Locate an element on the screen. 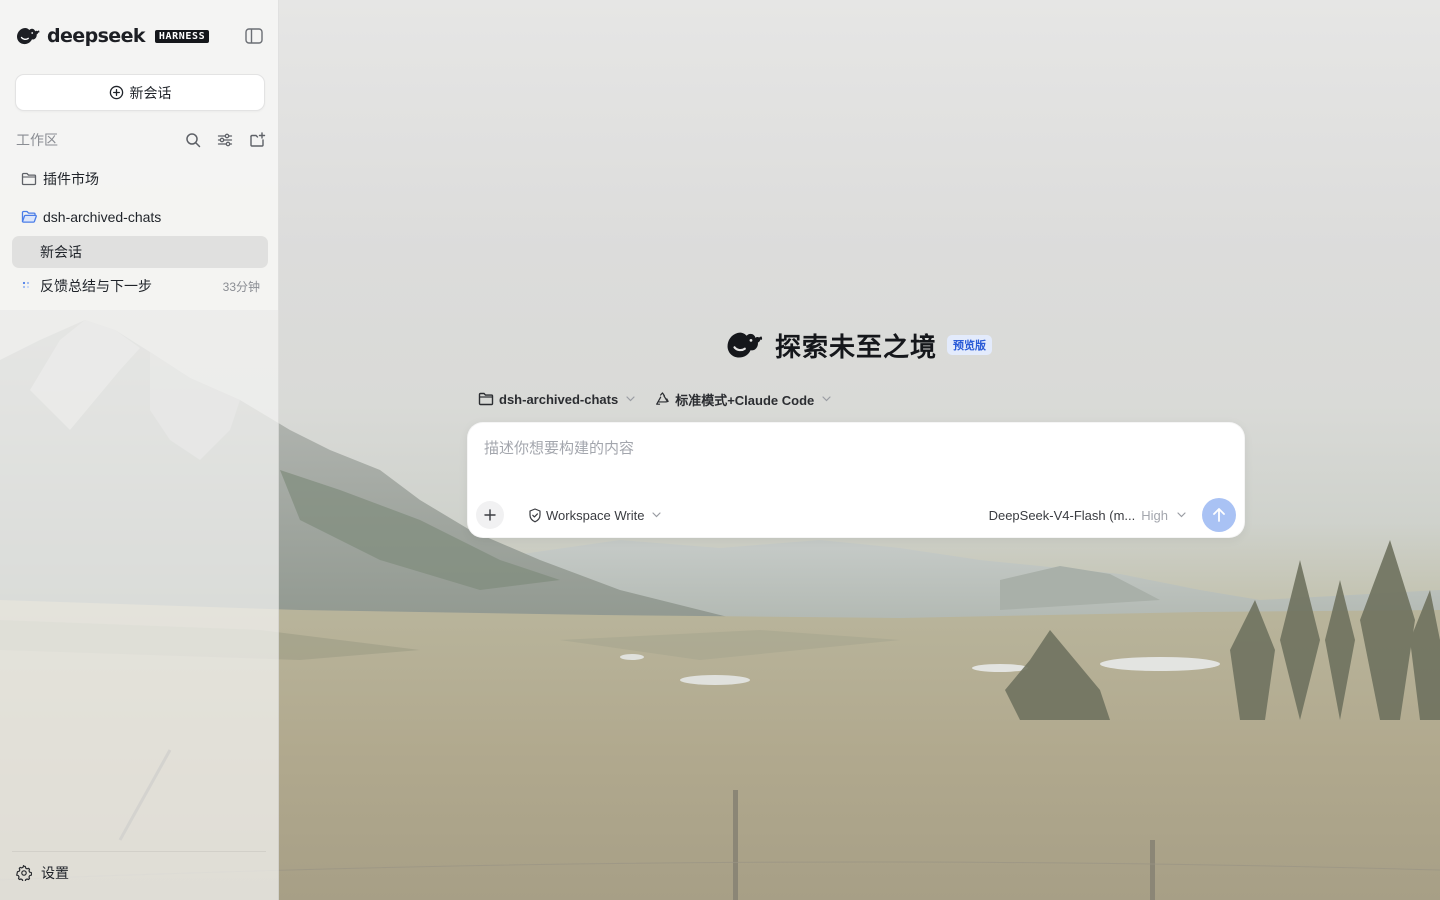 The image size is (1440, 900). chat-item: 反馈总结与下一步 33分钟 is located at coordinates (140, 286).